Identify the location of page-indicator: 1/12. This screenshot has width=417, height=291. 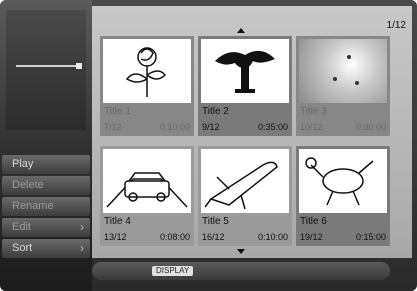
(396, 25).